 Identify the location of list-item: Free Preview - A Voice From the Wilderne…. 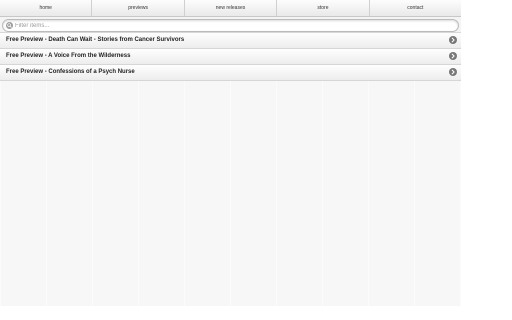
(230, 57).